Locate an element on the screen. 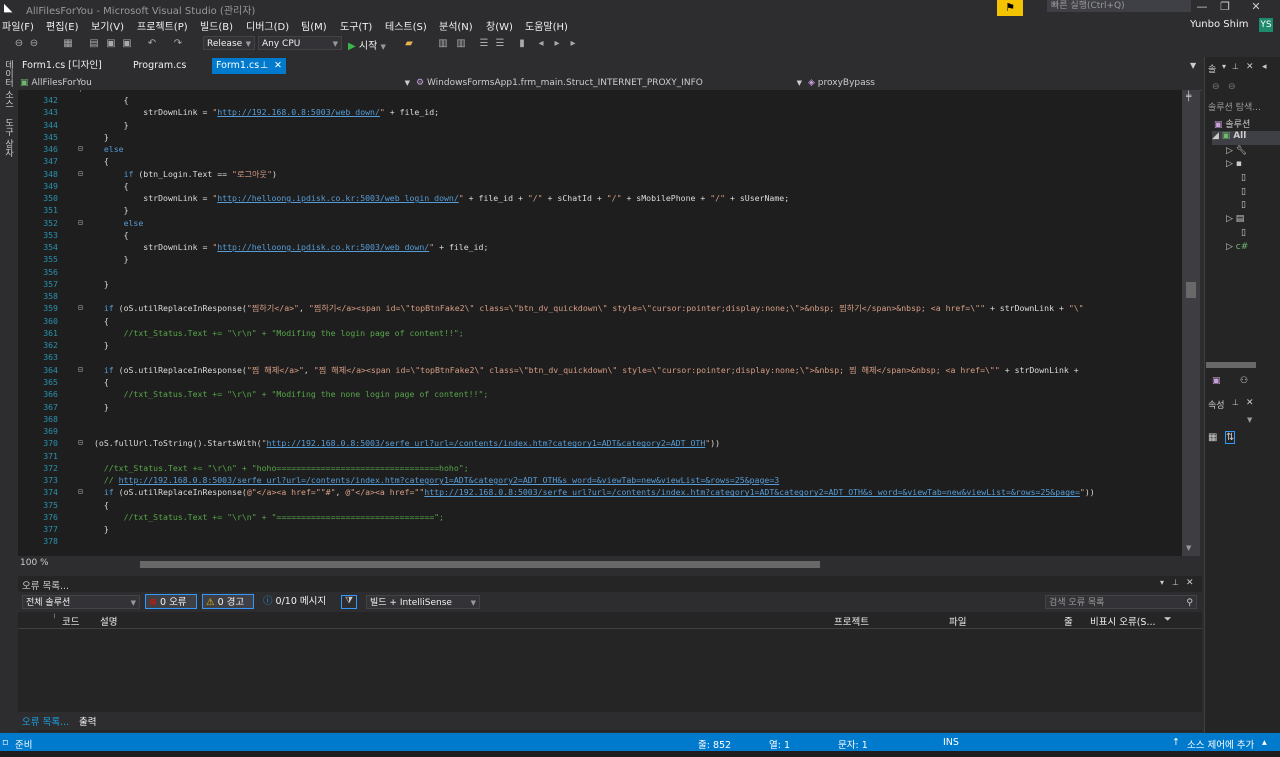 The width and height of the screenshot is (1280, 757). warnings-filter-button: ⚠ 0 경고 is located at coordinates (228, 601).